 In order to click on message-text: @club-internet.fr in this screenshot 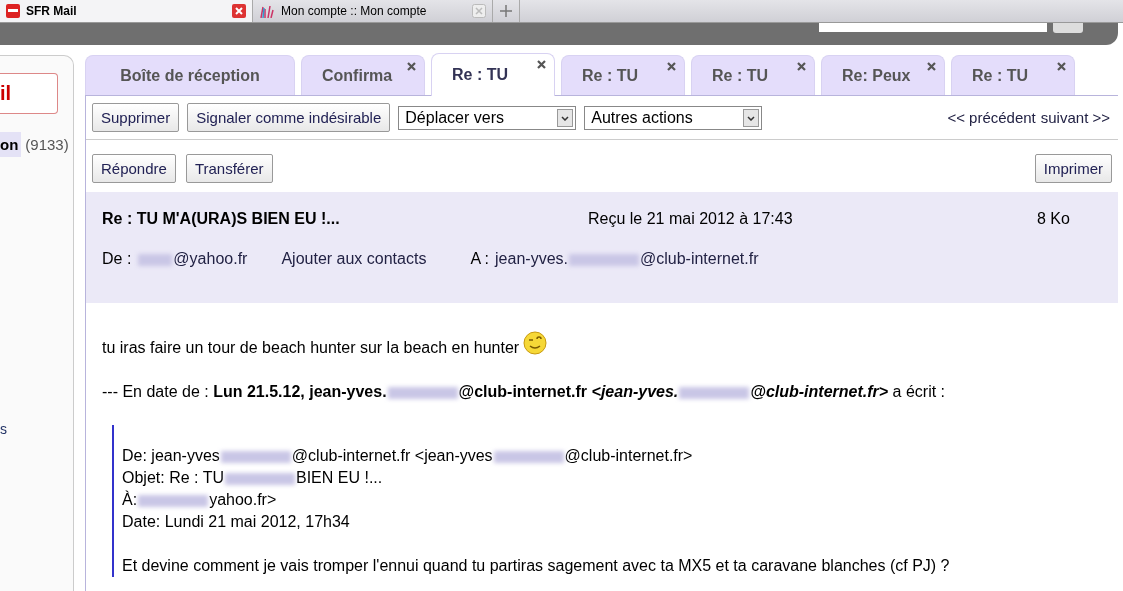, I will do `click(523, 391)`.